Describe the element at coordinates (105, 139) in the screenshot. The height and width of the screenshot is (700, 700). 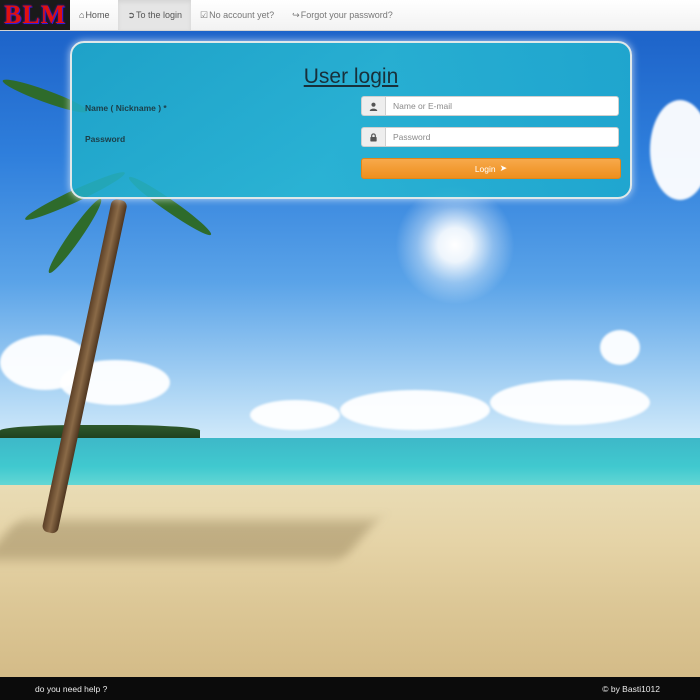
I see `password-label: Password` at that location.